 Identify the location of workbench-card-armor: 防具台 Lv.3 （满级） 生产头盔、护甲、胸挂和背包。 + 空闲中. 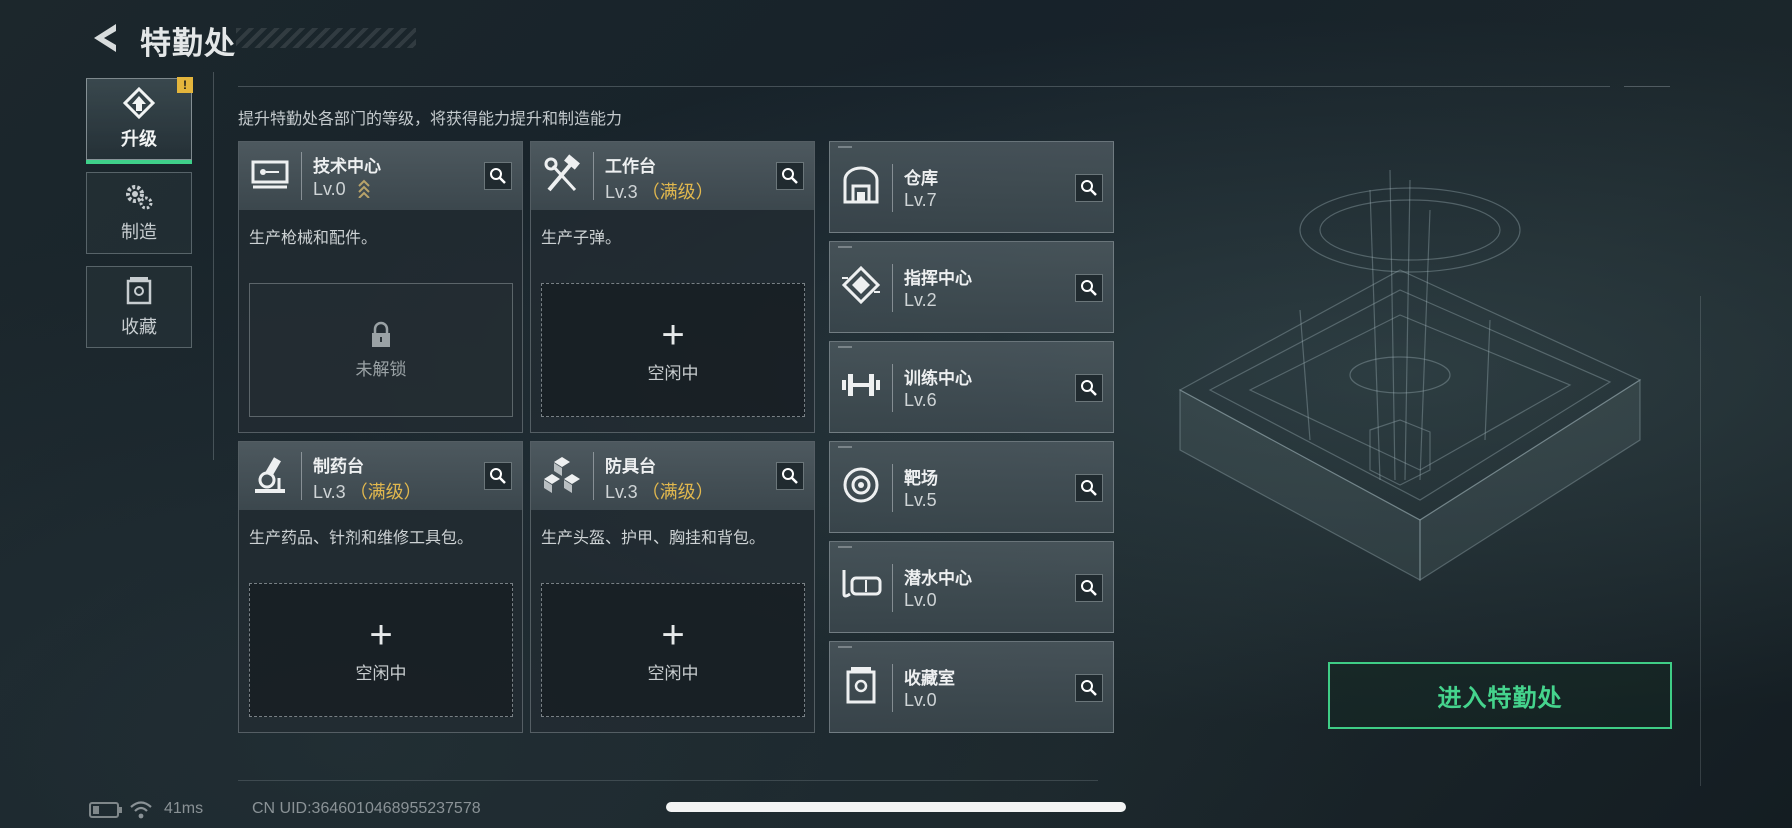
(672, 587).